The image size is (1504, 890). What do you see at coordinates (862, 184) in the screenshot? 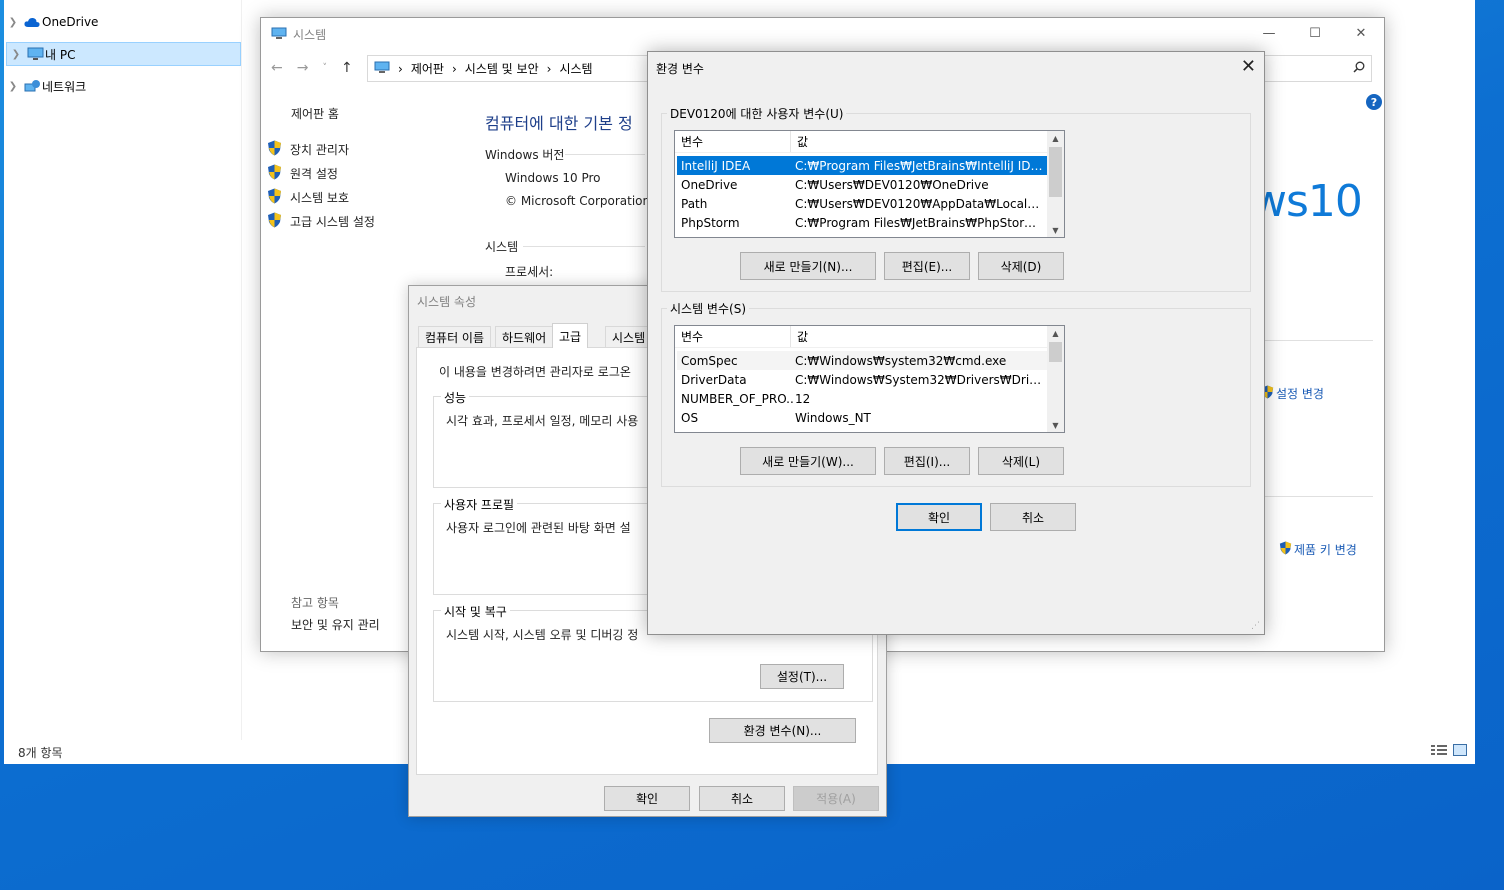
I see `list-item: OneDrive C:₩Users₩DEV0120₩OneDrive` at bounding box center [862, 184].